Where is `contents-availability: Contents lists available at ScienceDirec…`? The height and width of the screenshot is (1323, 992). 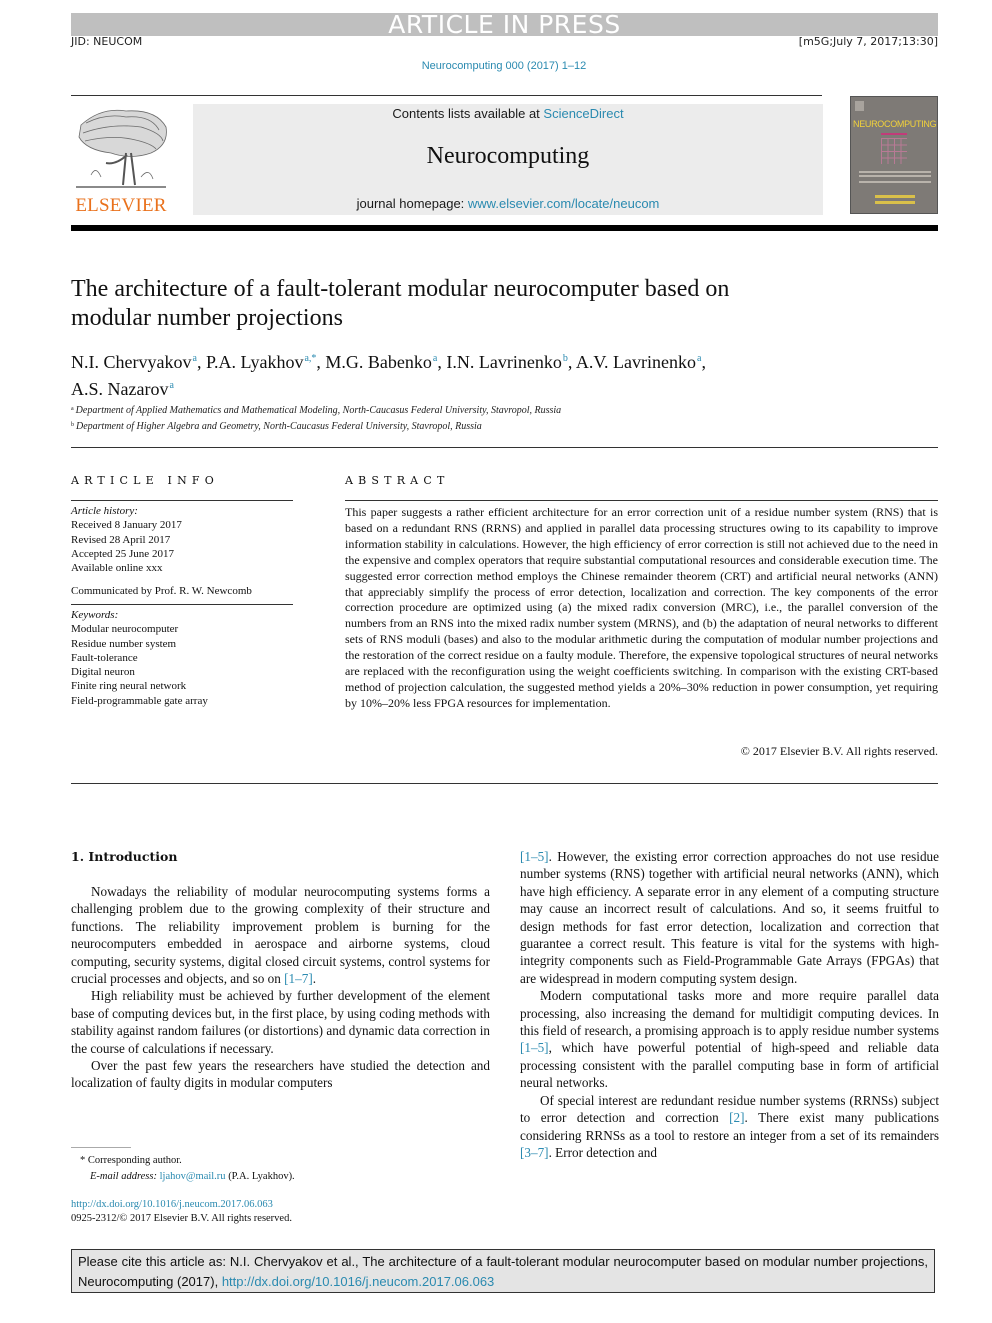 contents-availability: Contents lists available at ScienceDirec… is located at coordinates (508, 113).